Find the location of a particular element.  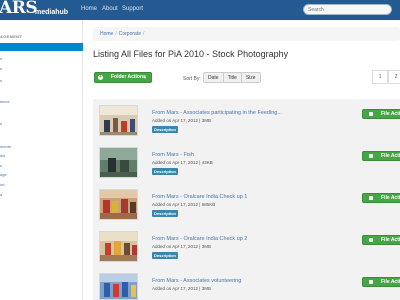

file-title-link: From Mars - Oralcare India Check up 2 is located at coordinates (199, 239).